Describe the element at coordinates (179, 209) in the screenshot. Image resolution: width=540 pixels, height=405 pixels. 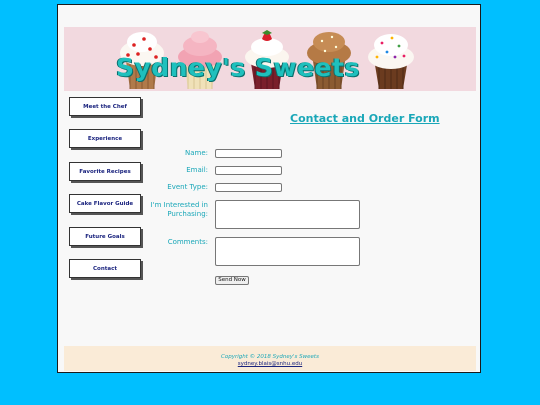
I see `interest-label: I'm Interested in Purchasing:` at that location.